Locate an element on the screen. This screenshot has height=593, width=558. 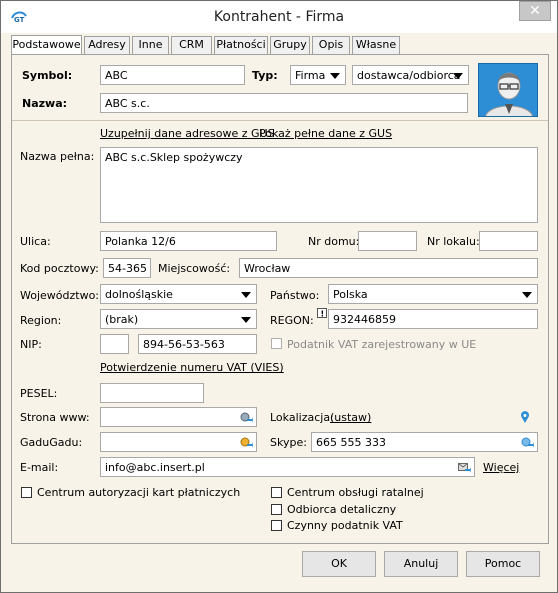
typ-select-value: Firma is located at coordinates (310, 75).